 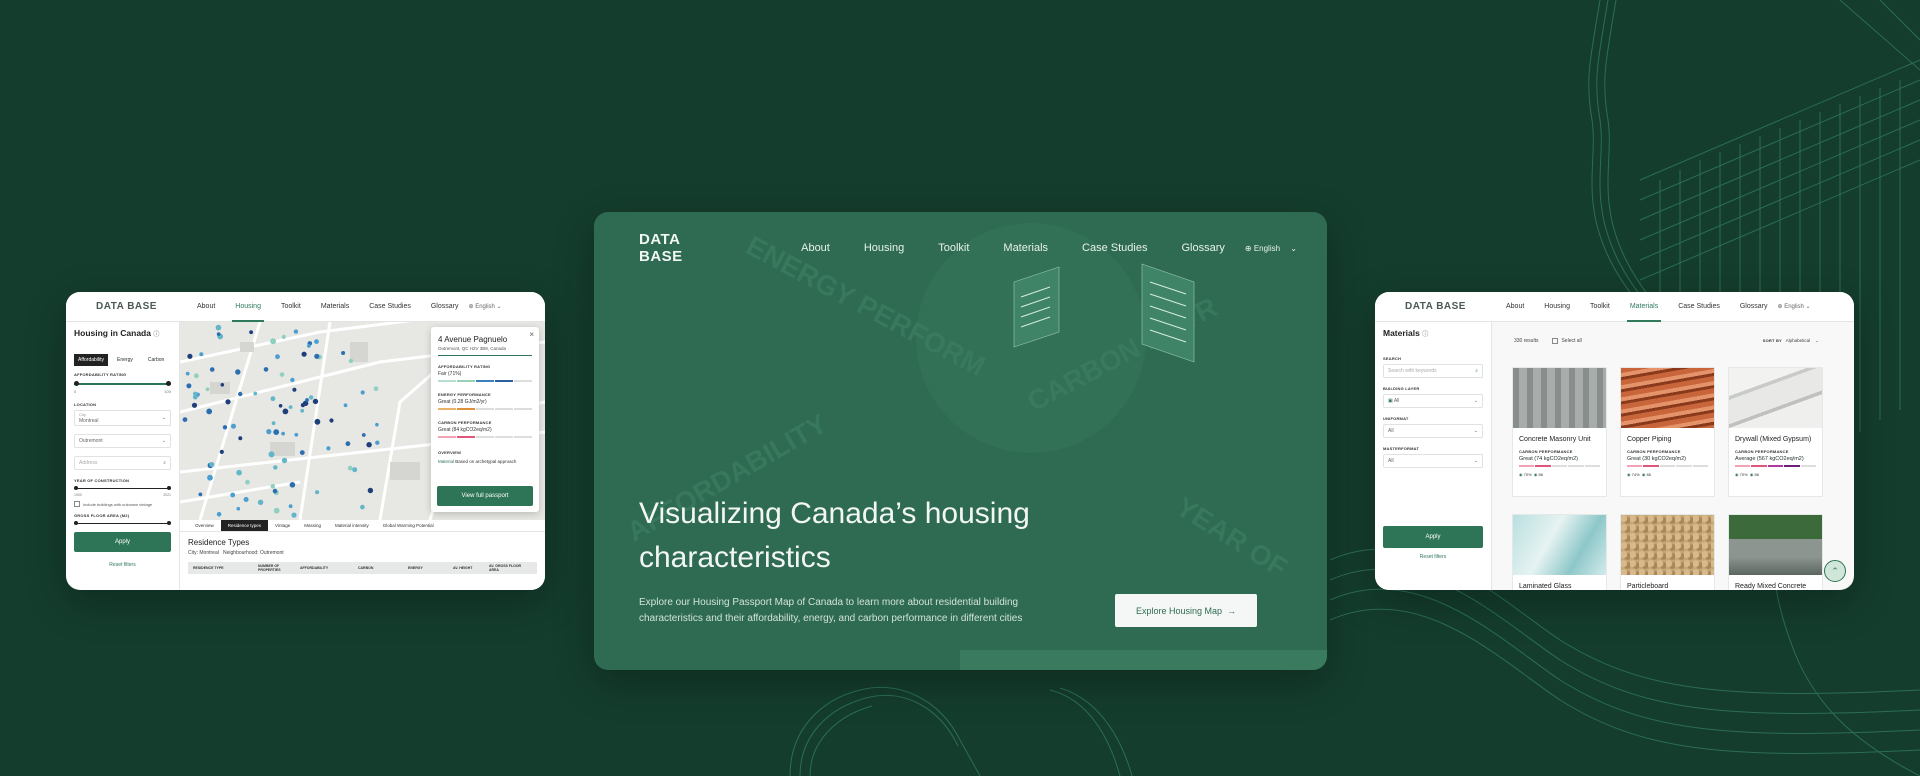 What do you see at coordinates (1835, 571) in the screenshot?
I see `scroll-top-button: ⌃` at bounding box center [1835, 571].